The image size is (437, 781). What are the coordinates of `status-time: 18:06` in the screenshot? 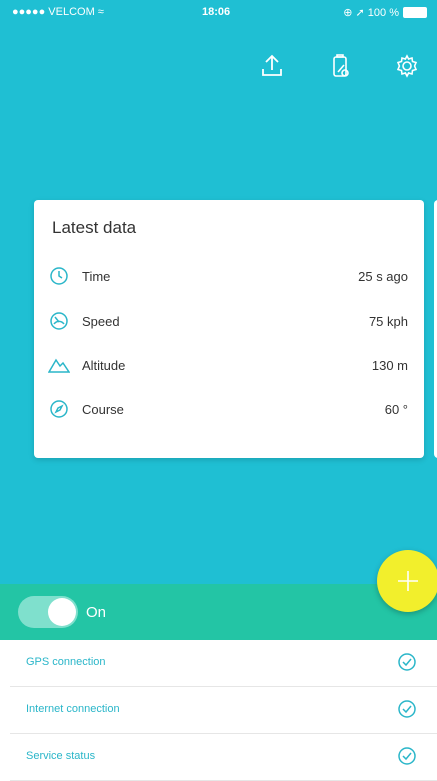 It's located at (216, 12).